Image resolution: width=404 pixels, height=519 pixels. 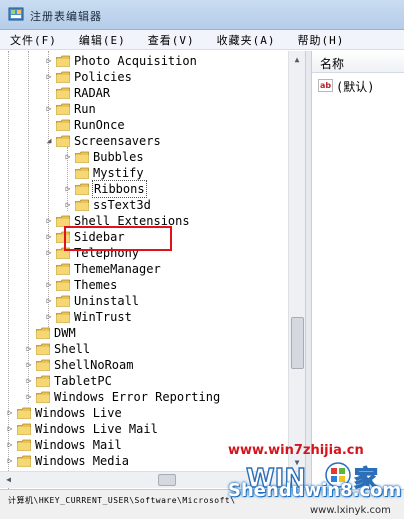 I want to click on tree-item-label: Run, so click(x=85, y=109).